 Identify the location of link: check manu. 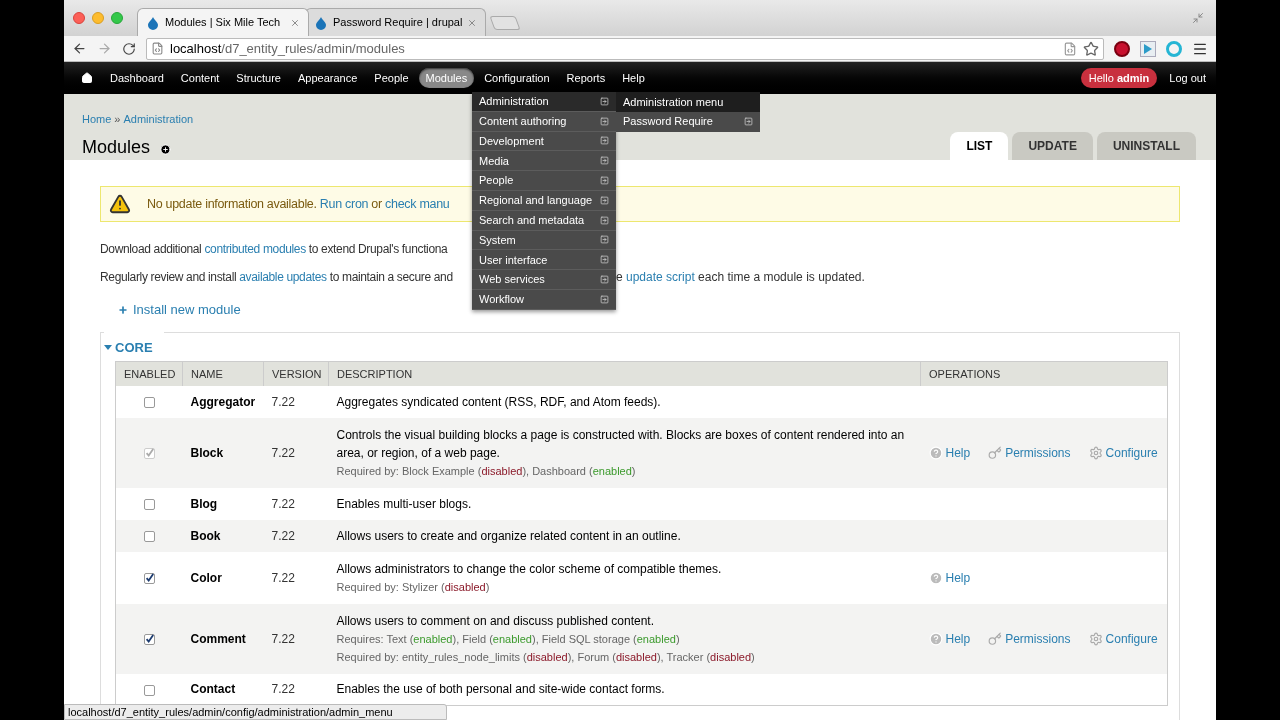
(417, 203).